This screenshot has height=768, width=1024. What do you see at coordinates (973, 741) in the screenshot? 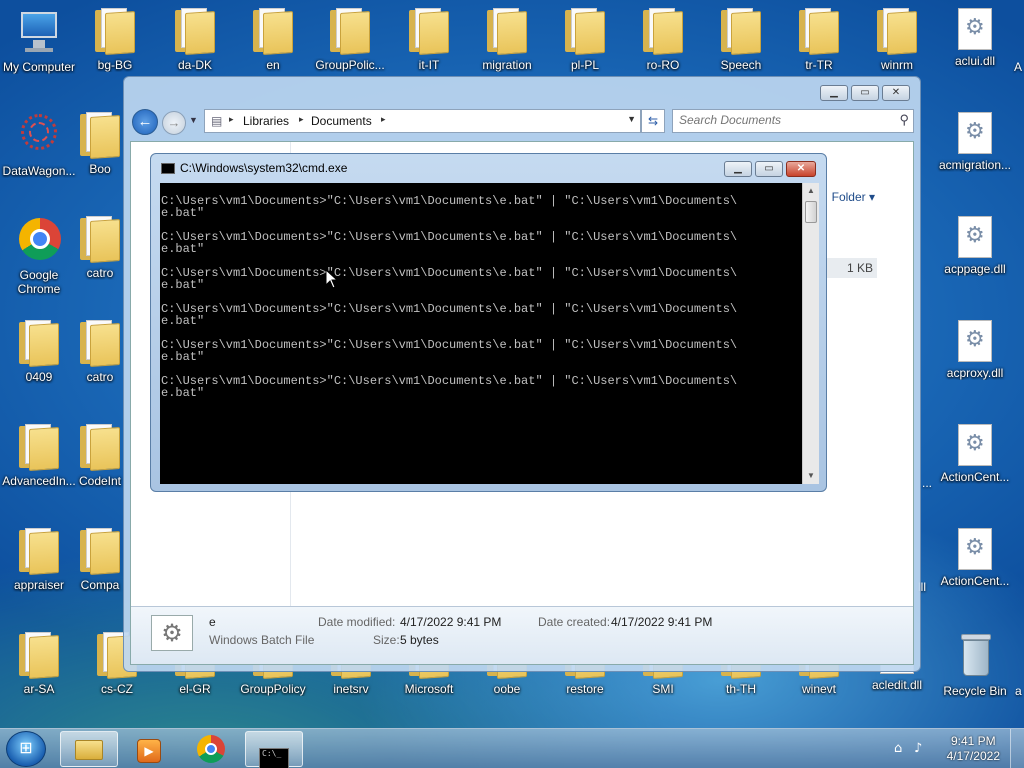
I see `clock-time: 9:41 PM` at bounding box center [973, 741].